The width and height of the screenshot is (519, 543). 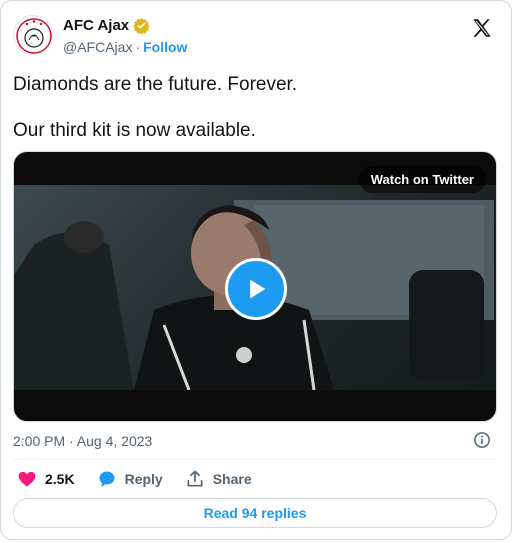 What do you see at coordinates (255, 513) in the screenshot?
I see `read-replies-button: Read 94 replies` at bounding box center [255, 513].